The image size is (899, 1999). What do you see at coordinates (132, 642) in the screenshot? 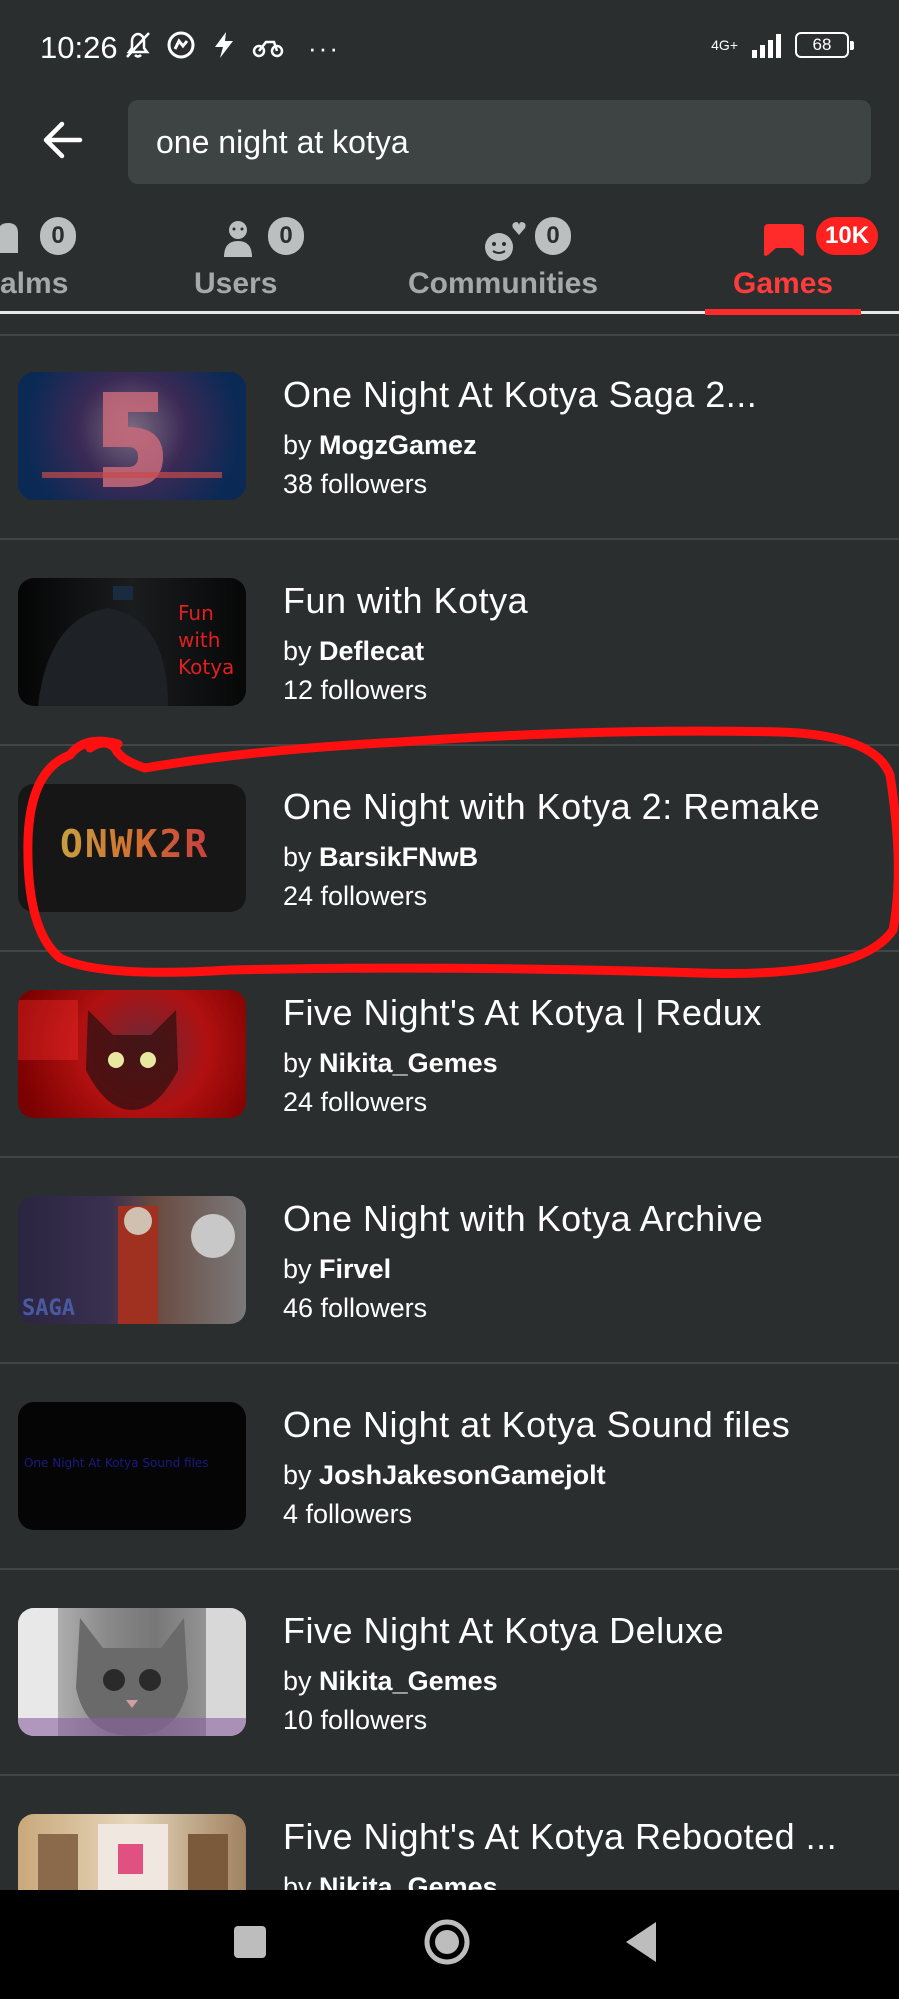
I see `game-thumbnail: Fun with Kotya` at bounding box center [132, 642].